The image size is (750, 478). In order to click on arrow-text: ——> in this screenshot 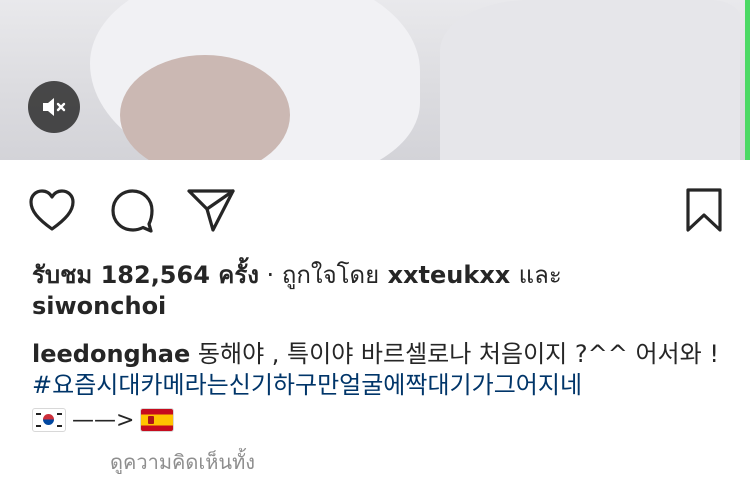, I will do `click(103, 420)`.